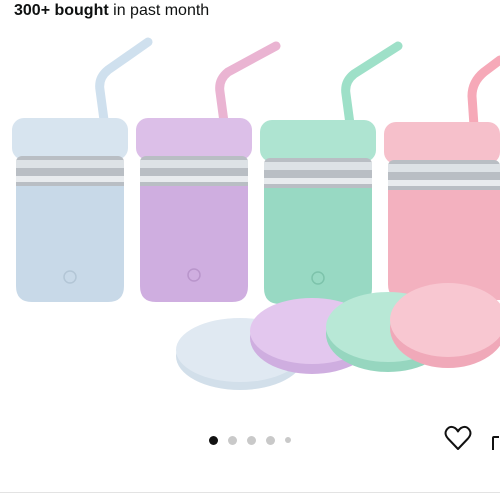 This screenshot has width=500, height=500. What do you see at coordinates (250, 492) in the screenshot?
I see `divider` at bounding box center [250, 492].